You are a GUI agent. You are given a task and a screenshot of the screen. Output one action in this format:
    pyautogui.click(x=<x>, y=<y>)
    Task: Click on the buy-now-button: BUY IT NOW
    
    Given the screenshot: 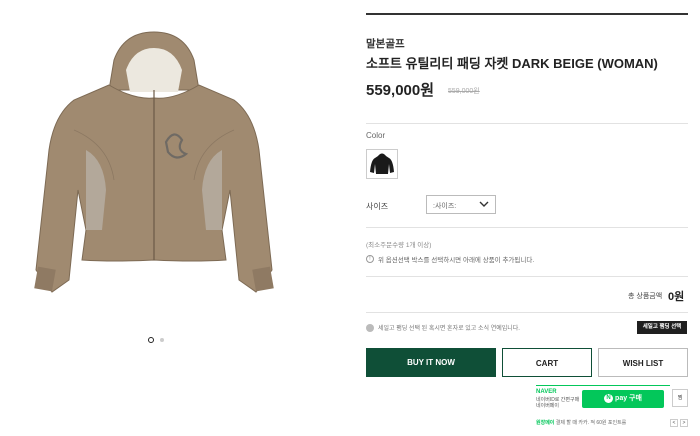 What is the action you would take?
    pyautogui.click(x=431, y=362)
    